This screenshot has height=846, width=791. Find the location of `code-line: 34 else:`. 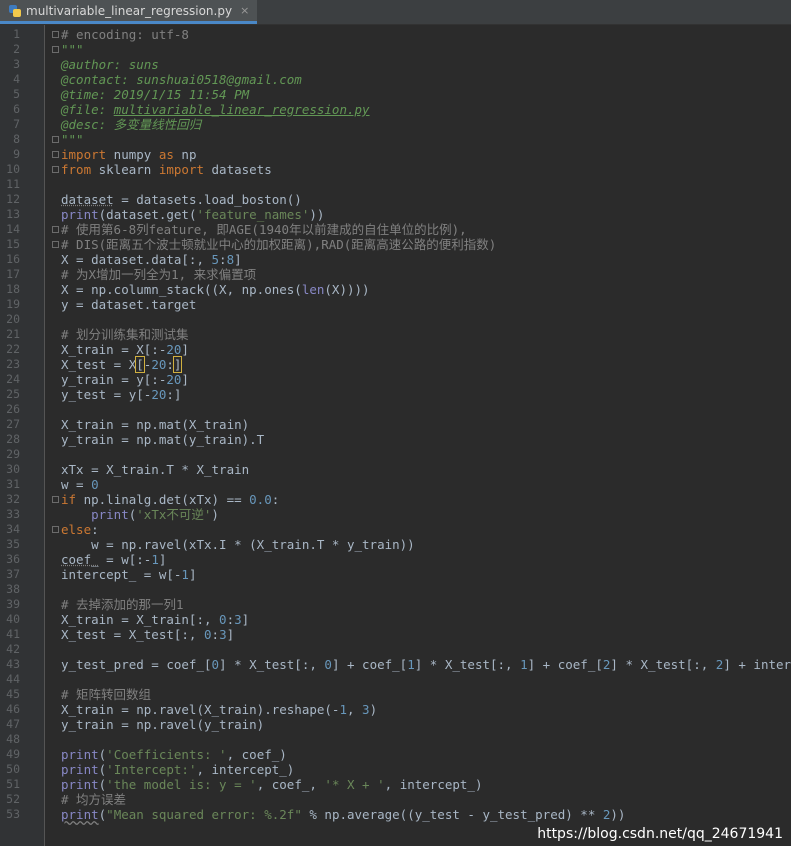

code-line: 34 else: is located at coordinates (395, 529).